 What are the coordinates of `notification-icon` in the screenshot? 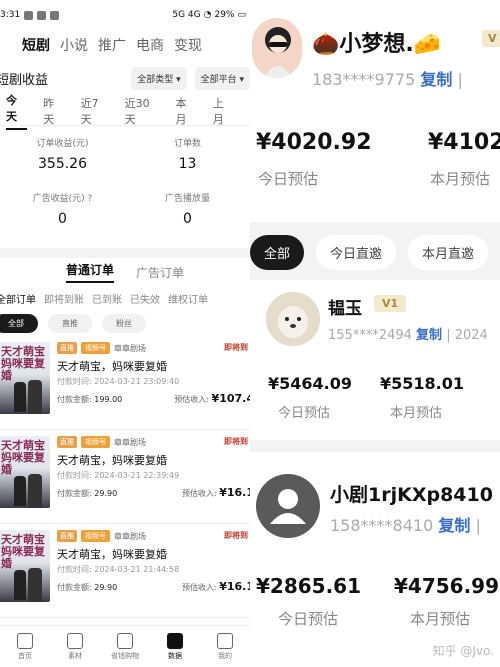 It's located at (55, 15).